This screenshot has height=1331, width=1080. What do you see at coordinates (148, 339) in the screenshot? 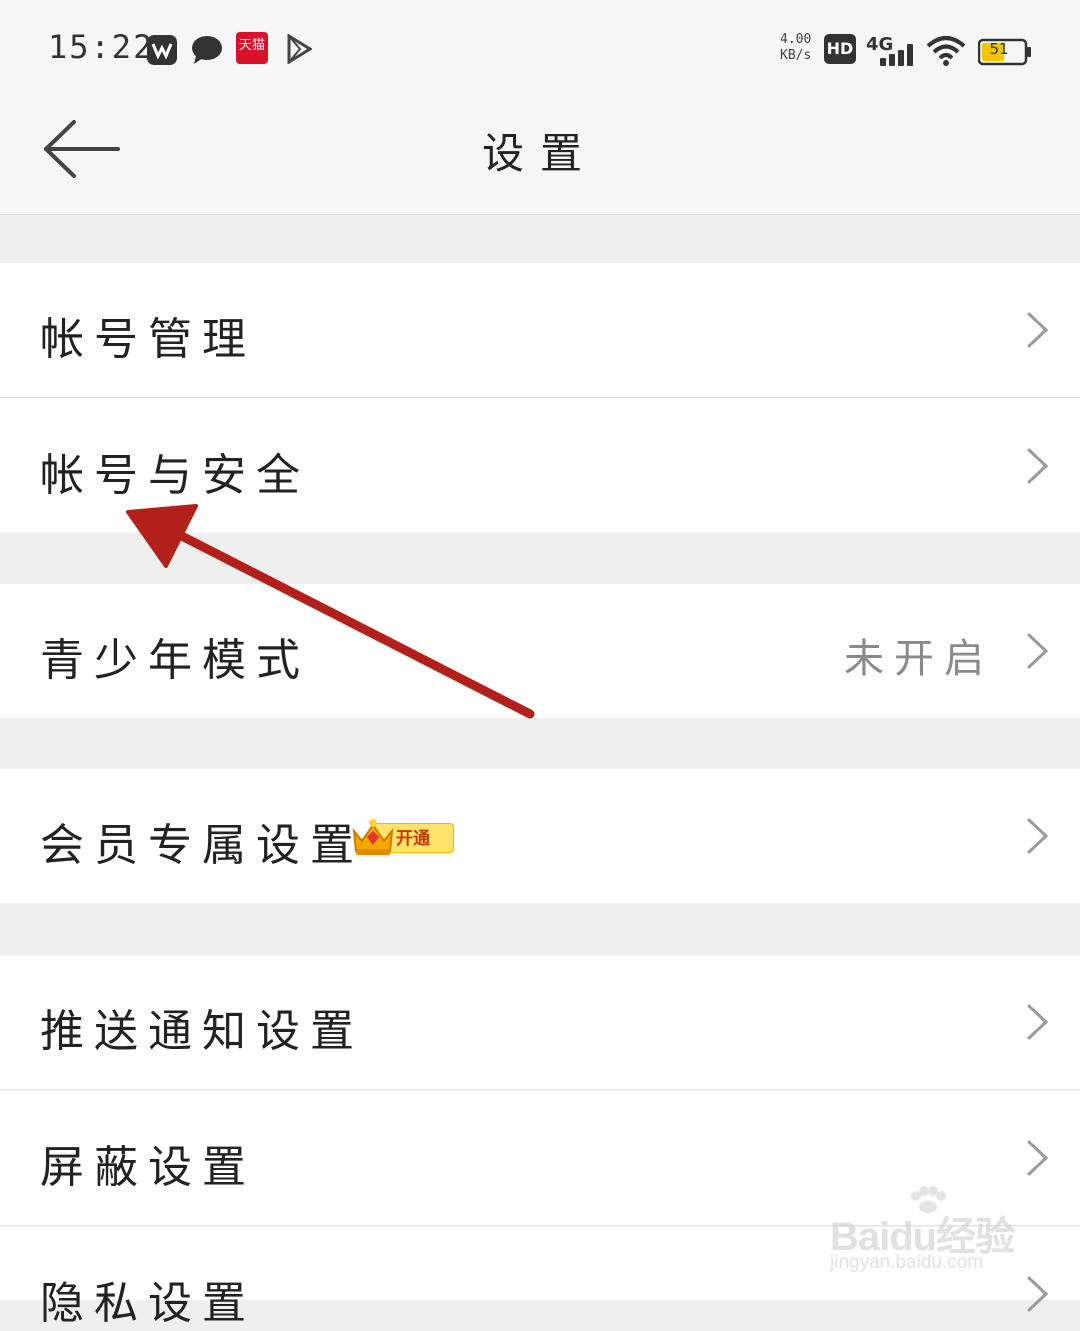
I see `row-label: 帐号管理` at bounding box center [148, 339].